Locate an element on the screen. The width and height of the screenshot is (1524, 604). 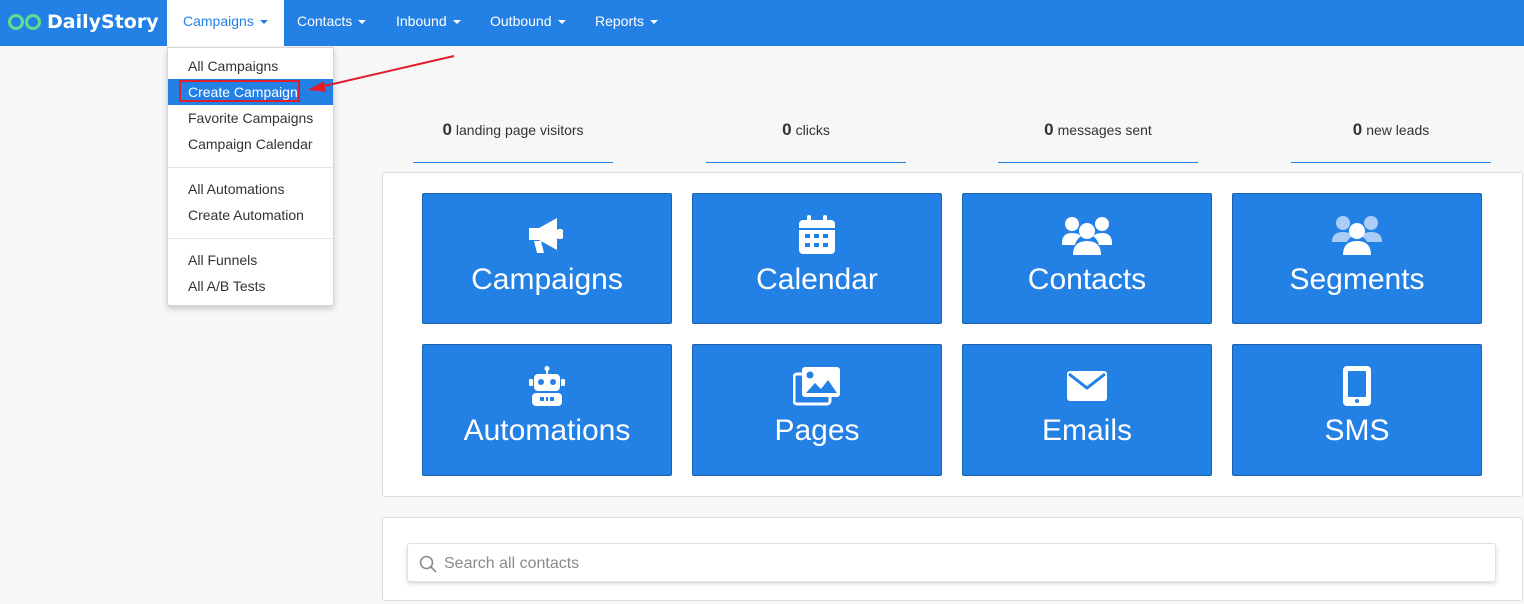
nav-contacts-label: Contacts is located at coordinates (325, 21).